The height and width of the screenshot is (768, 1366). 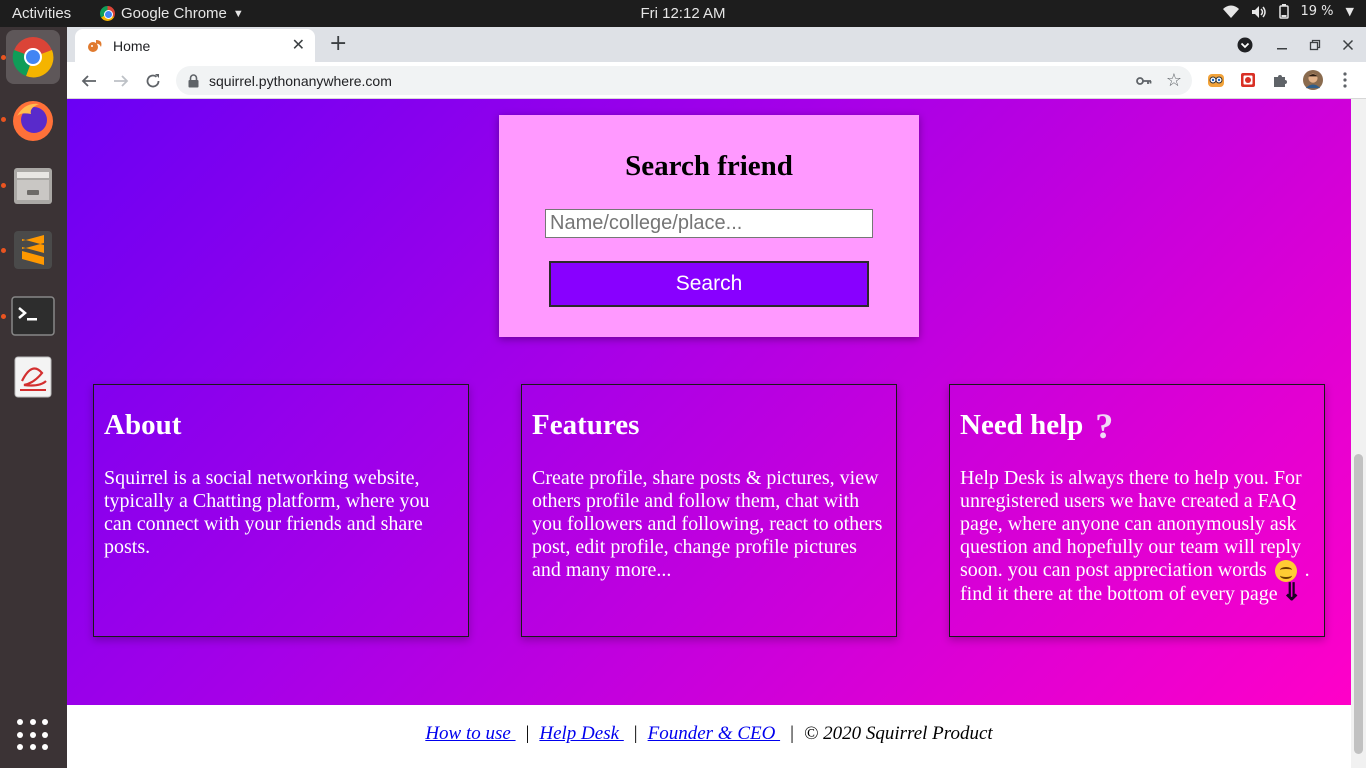 I want to click on scrollbar-thumb, so click(x=1358, y=604).